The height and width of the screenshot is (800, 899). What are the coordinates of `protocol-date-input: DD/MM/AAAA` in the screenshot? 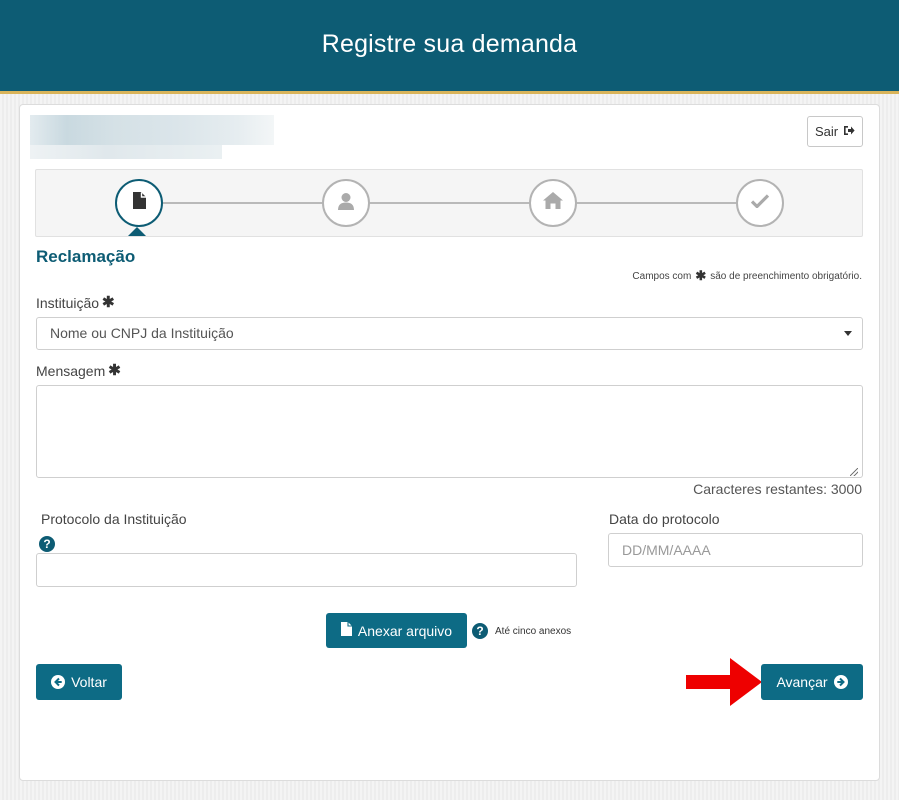 It's located at (735, 550).